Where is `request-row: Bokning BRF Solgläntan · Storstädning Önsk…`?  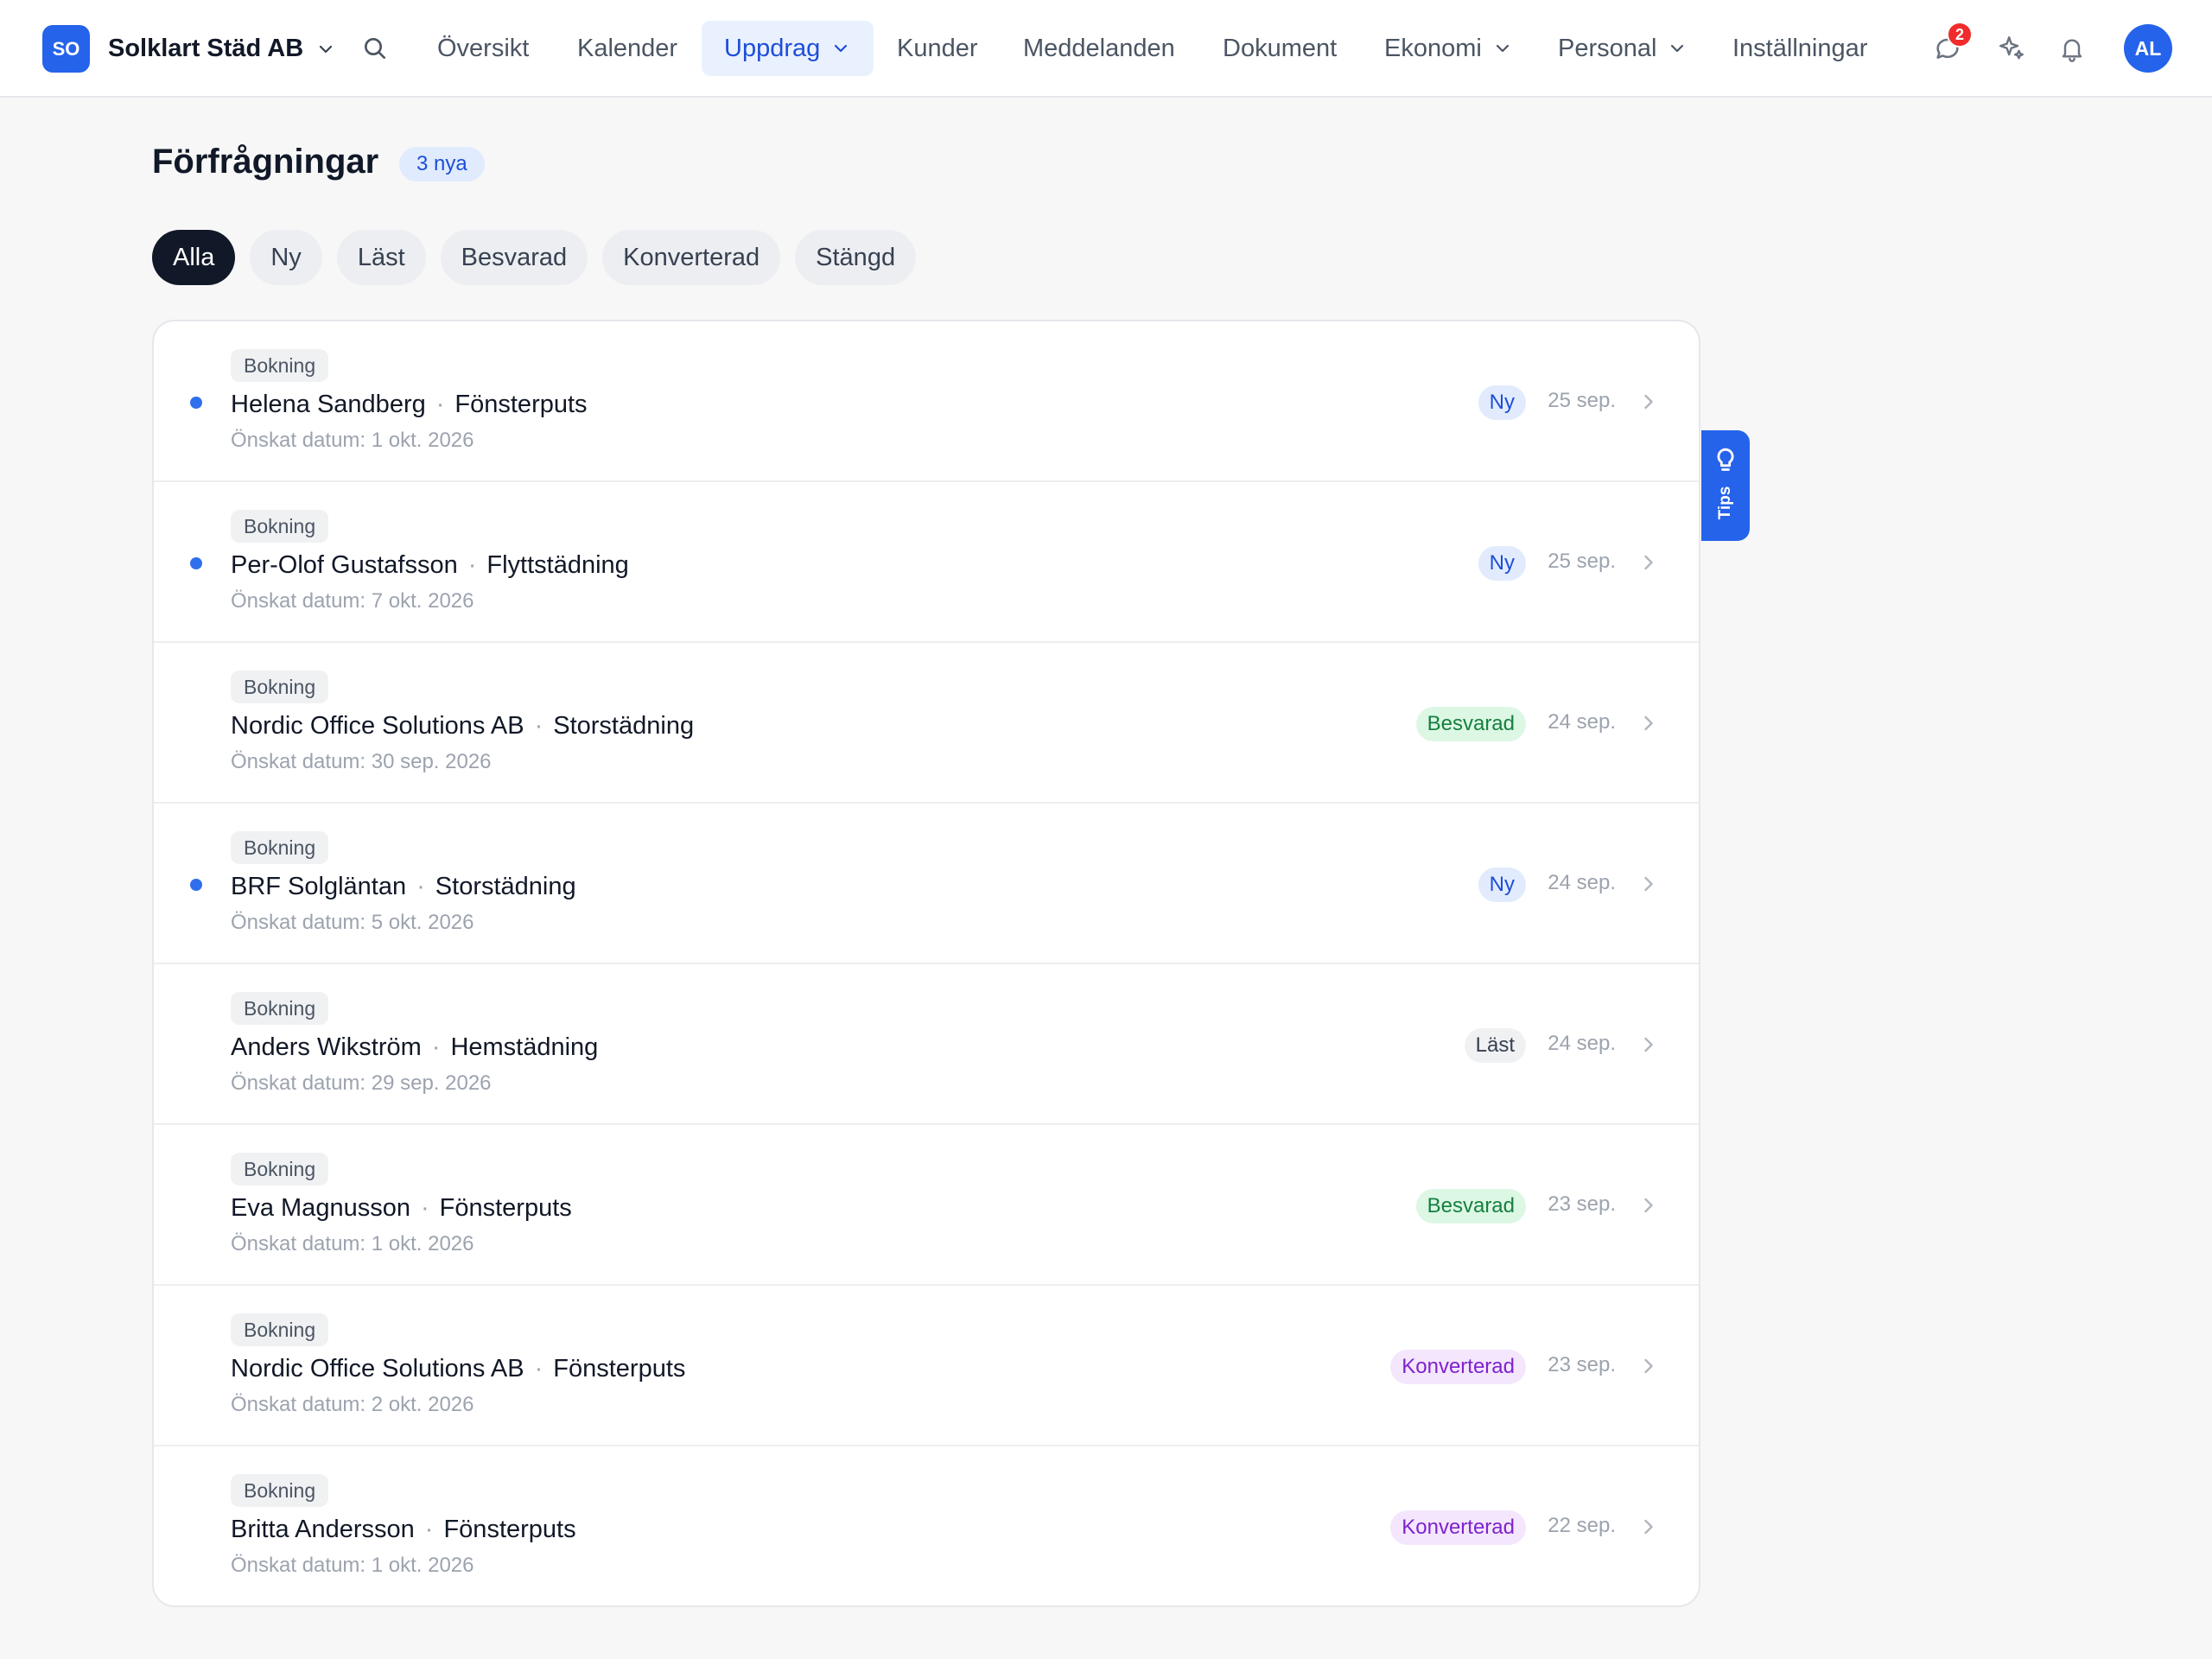
request-row: Bokning BRF Solgläntan · Storstädning Önsk… is located at coordinates (926, 884).